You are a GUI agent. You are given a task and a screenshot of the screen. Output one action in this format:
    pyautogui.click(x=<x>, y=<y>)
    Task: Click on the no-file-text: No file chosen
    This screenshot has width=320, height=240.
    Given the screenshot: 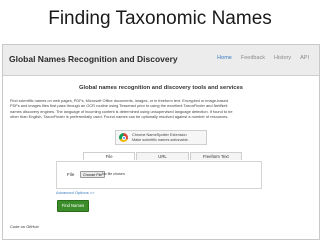 What is the action you would take?
    pyautogui.click(x=113, y=174)
    